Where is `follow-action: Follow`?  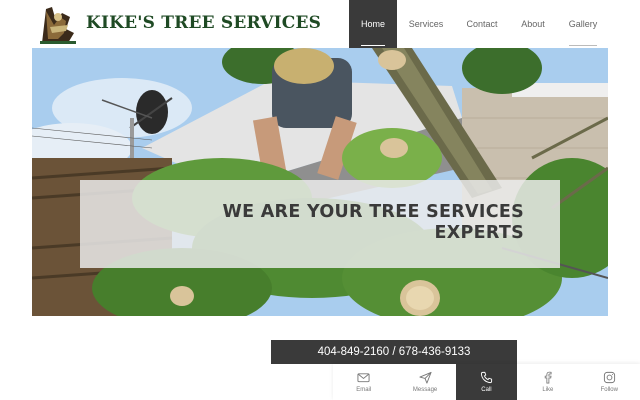 follow-action: Follow is located at coordinates (609, 382).